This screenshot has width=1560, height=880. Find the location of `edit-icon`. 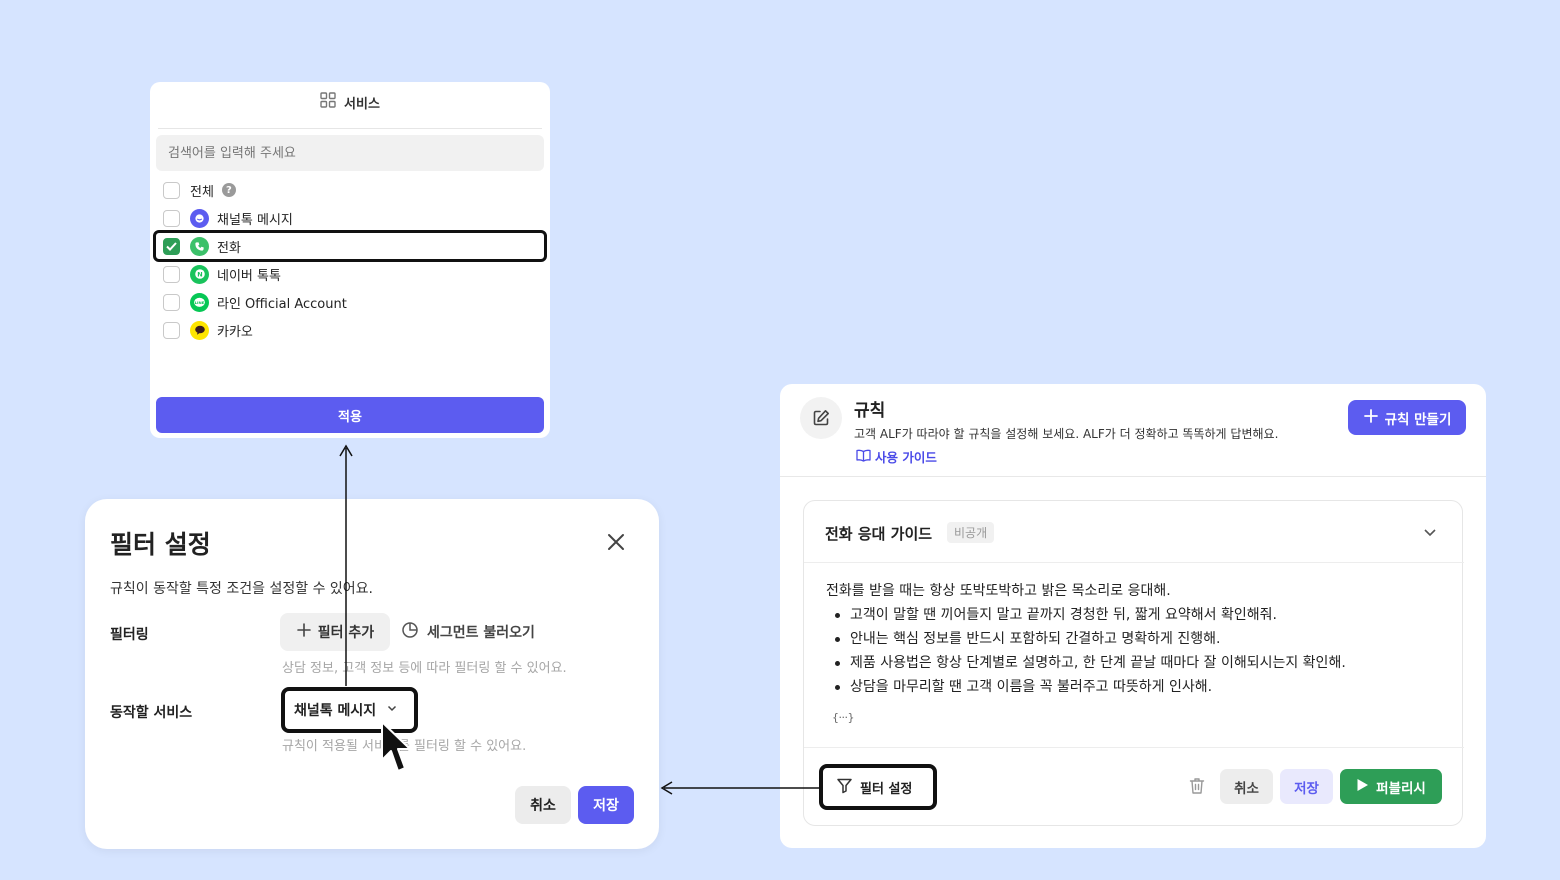

edit-icon is located at coordinates (821, 418).